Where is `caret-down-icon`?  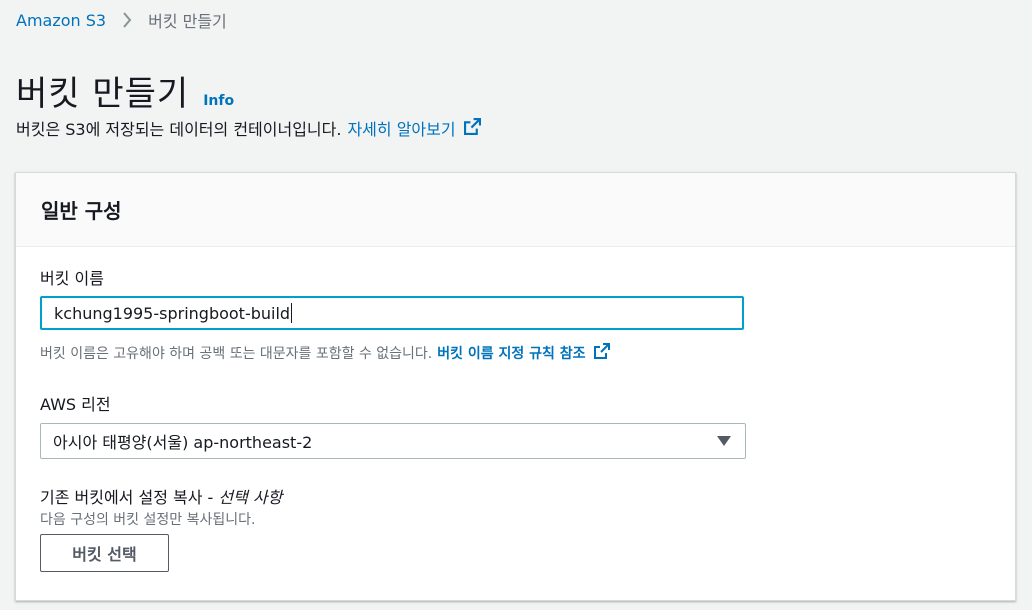
caret-down-icon is located at coordinates (724, 441).